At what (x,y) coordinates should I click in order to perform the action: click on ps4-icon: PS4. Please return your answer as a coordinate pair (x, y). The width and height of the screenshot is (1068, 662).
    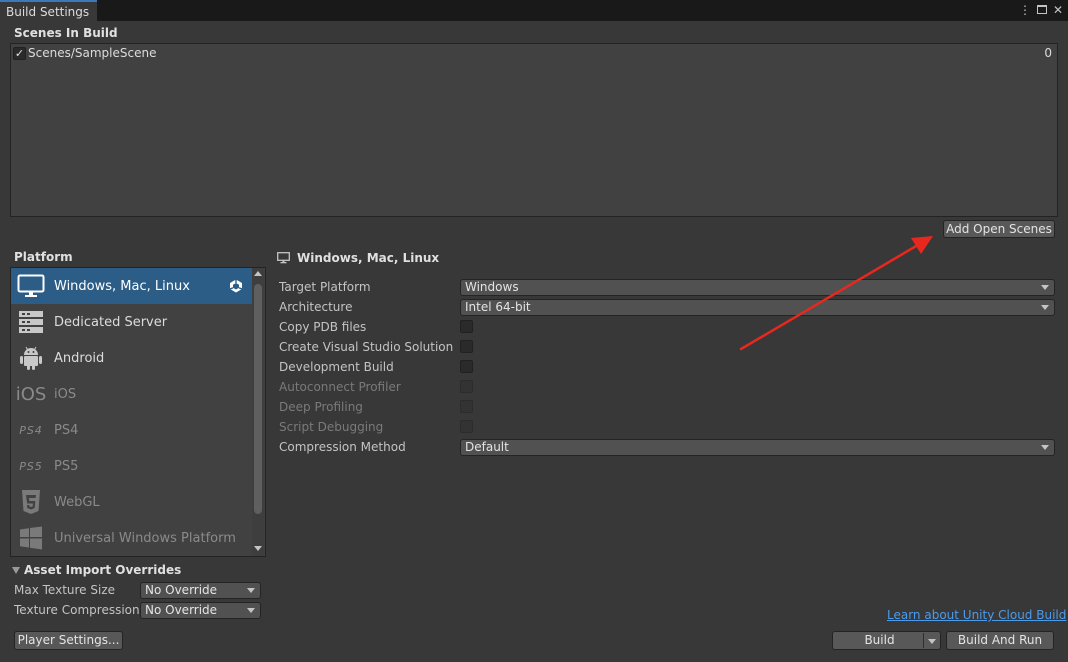
    Looking at the image, I should click on (31, 430).